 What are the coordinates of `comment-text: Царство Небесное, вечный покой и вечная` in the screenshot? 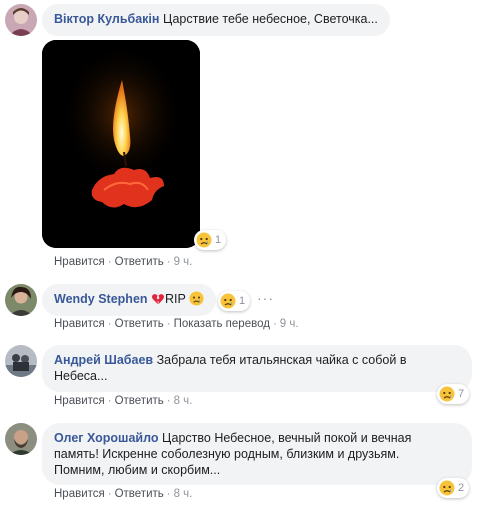 It's located at (287, 438).